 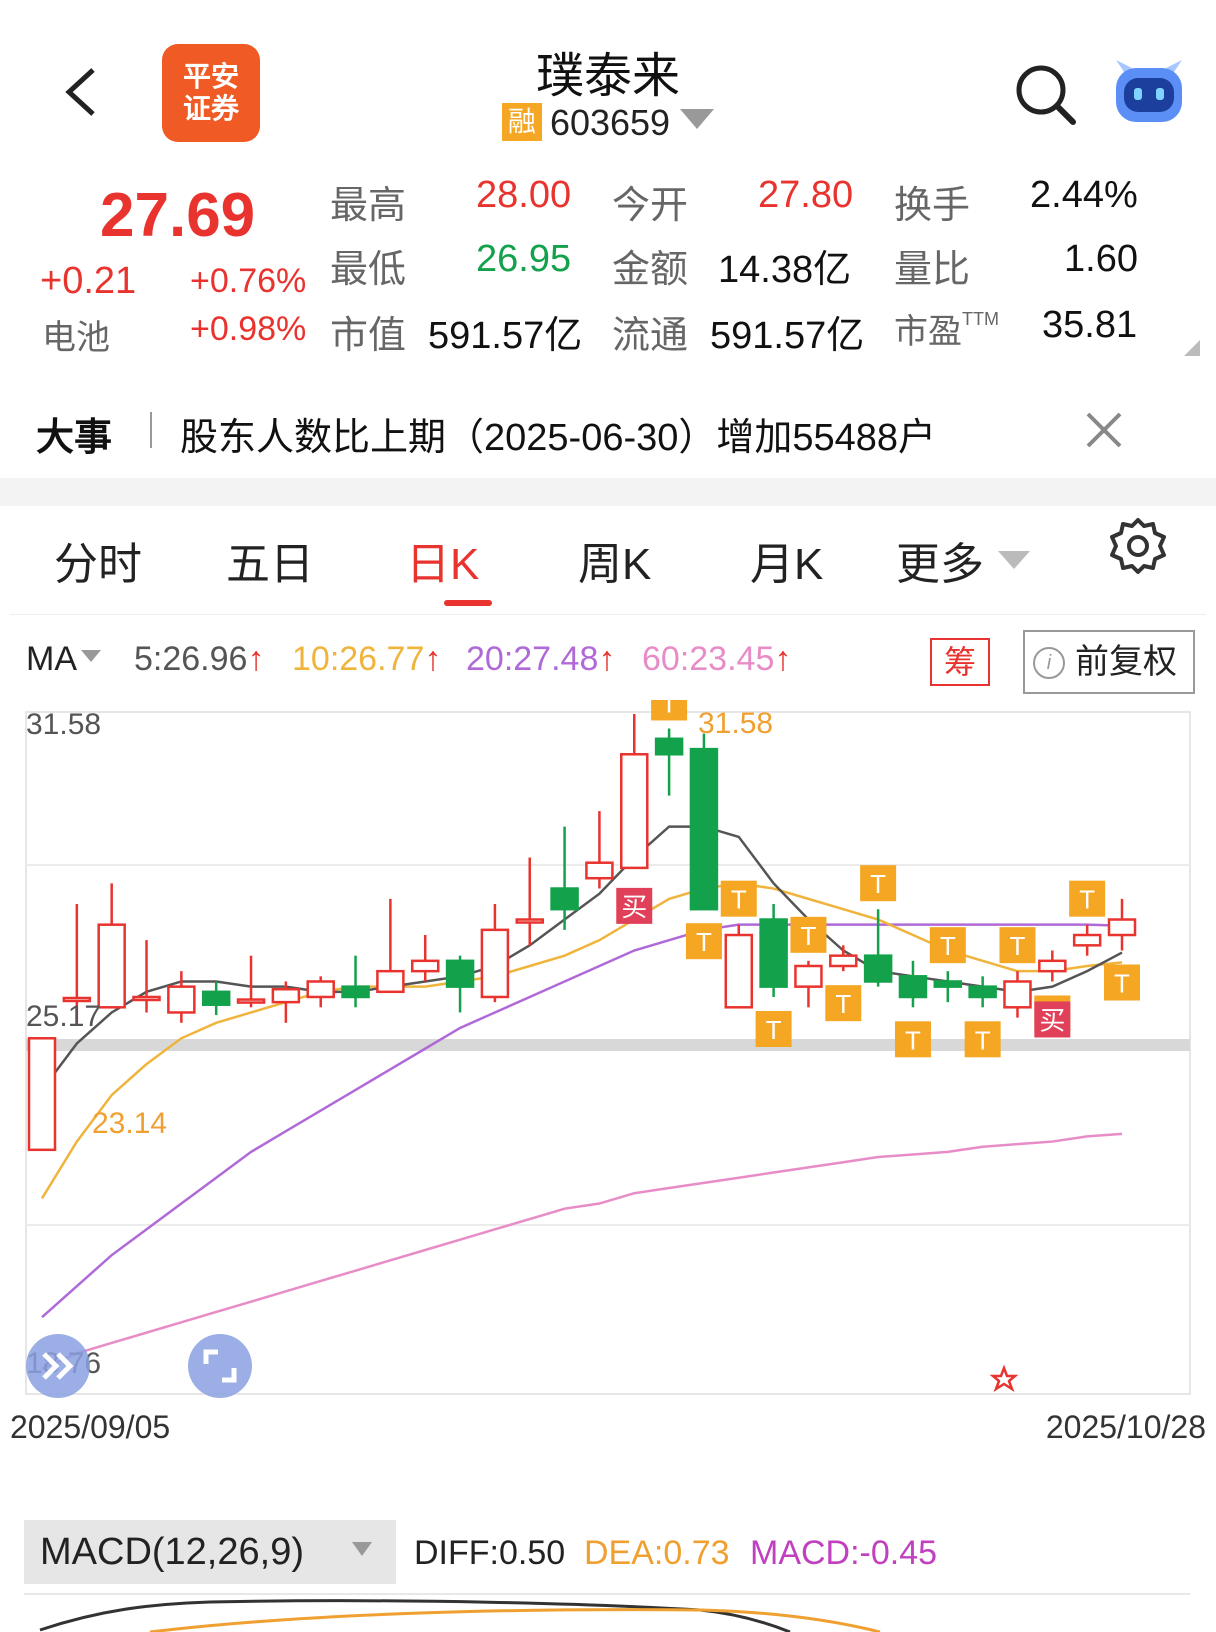 I want to click on reference-band, so click(x=608, y=1045).